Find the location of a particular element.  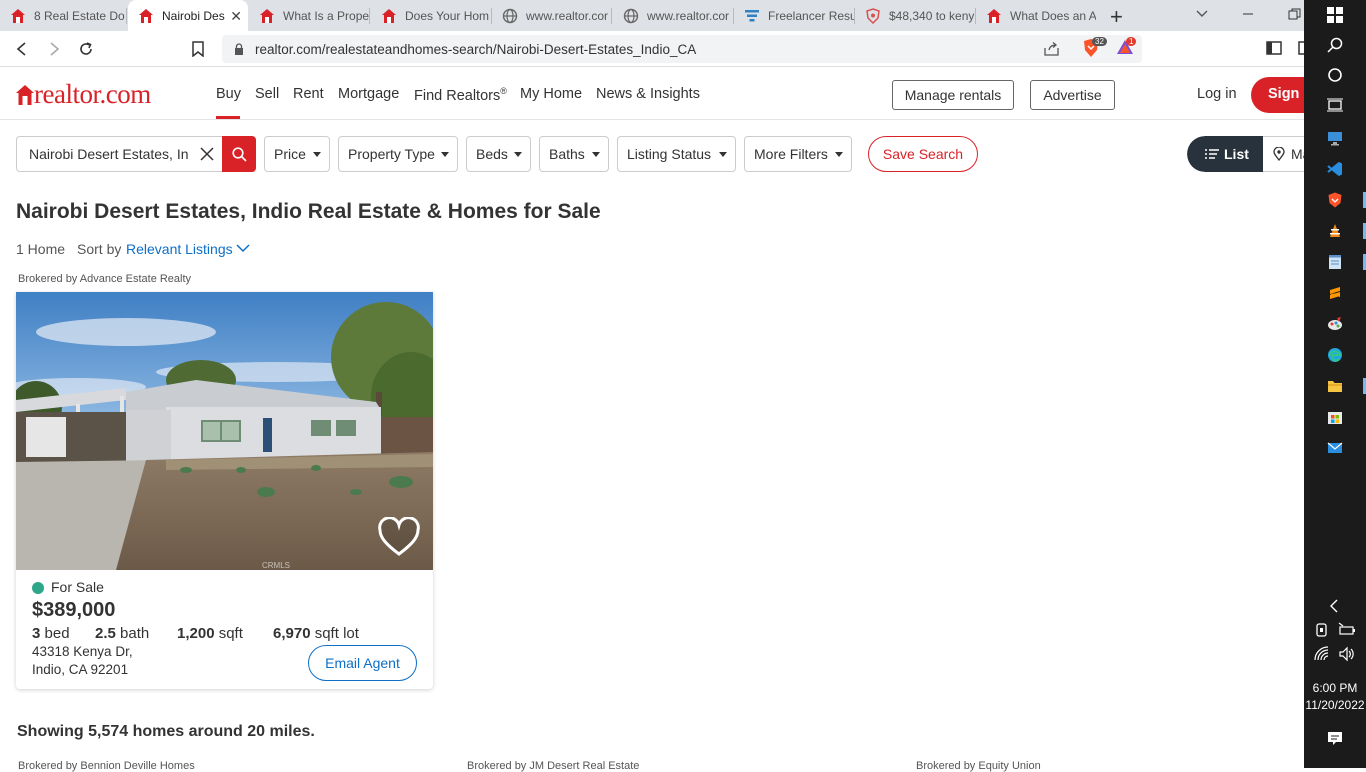

sublime-text-icon is located at coordinates (1335, 293).